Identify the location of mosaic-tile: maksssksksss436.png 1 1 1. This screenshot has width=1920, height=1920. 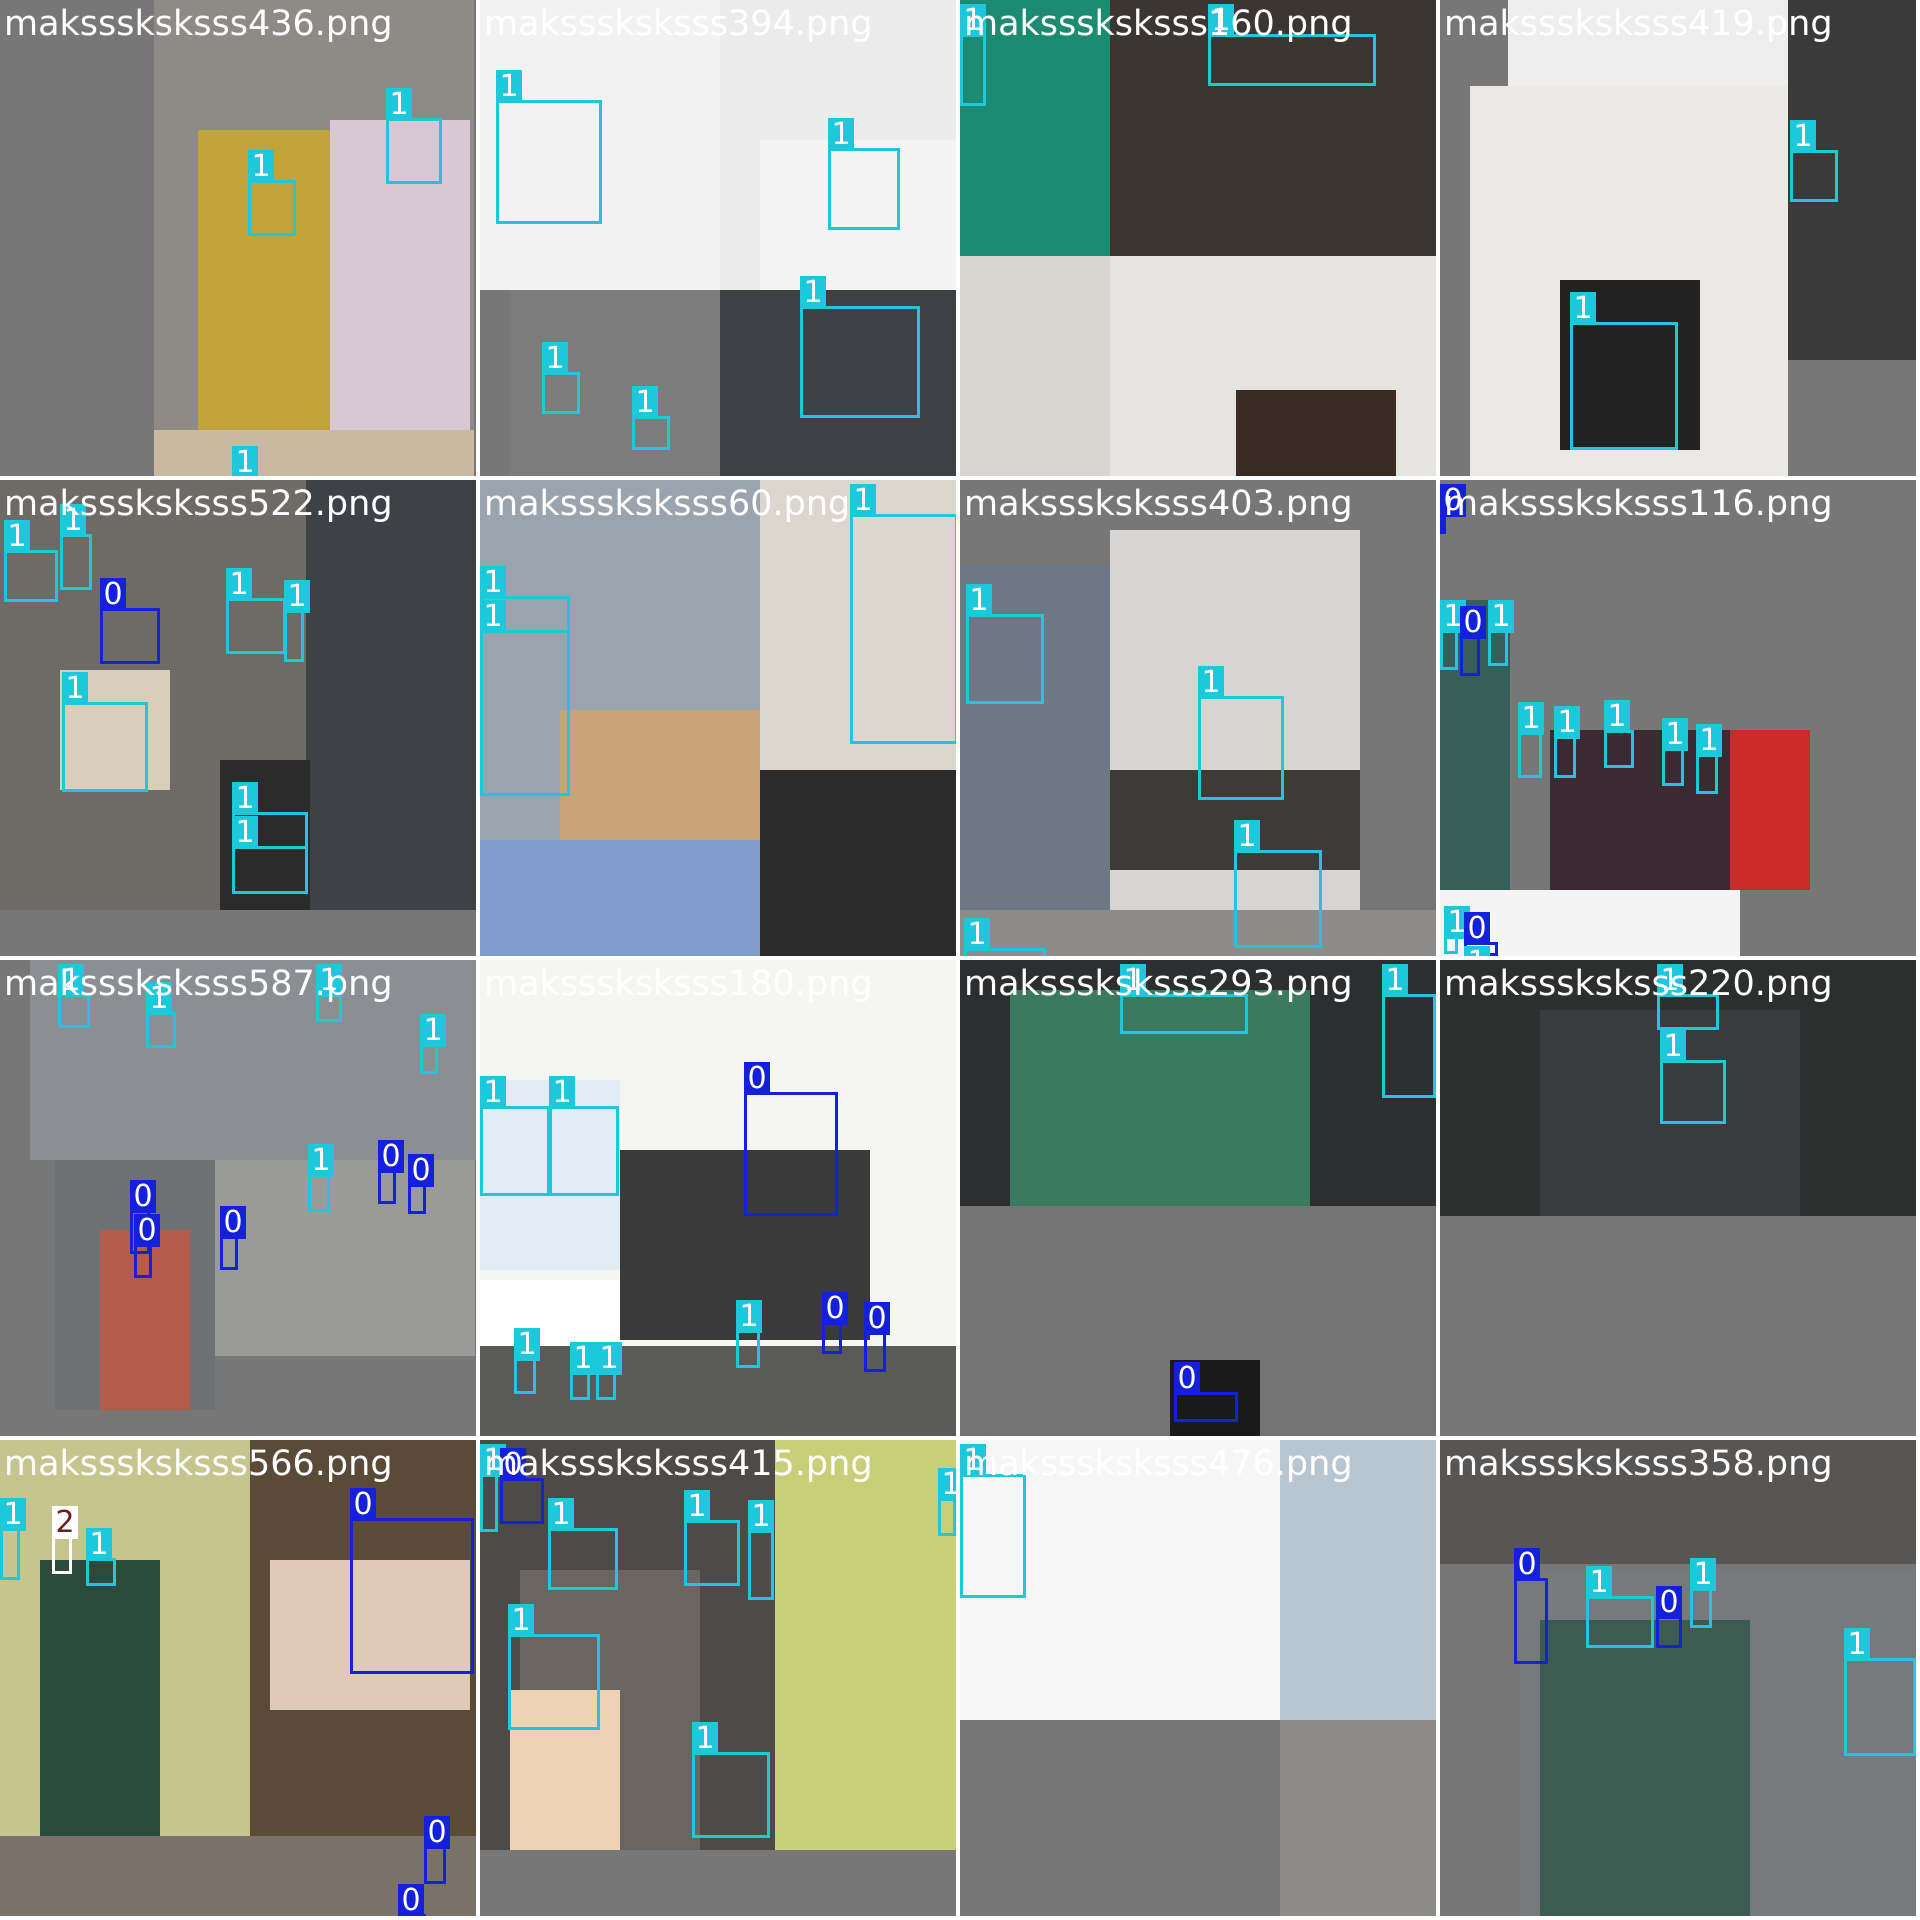
(238, 238).